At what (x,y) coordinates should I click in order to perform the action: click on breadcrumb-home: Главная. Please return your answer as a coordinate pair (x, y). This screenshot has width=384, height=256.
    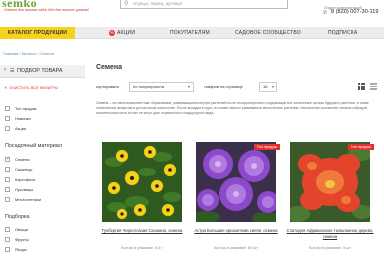
    Looking at the image, I should click on (10, 53).